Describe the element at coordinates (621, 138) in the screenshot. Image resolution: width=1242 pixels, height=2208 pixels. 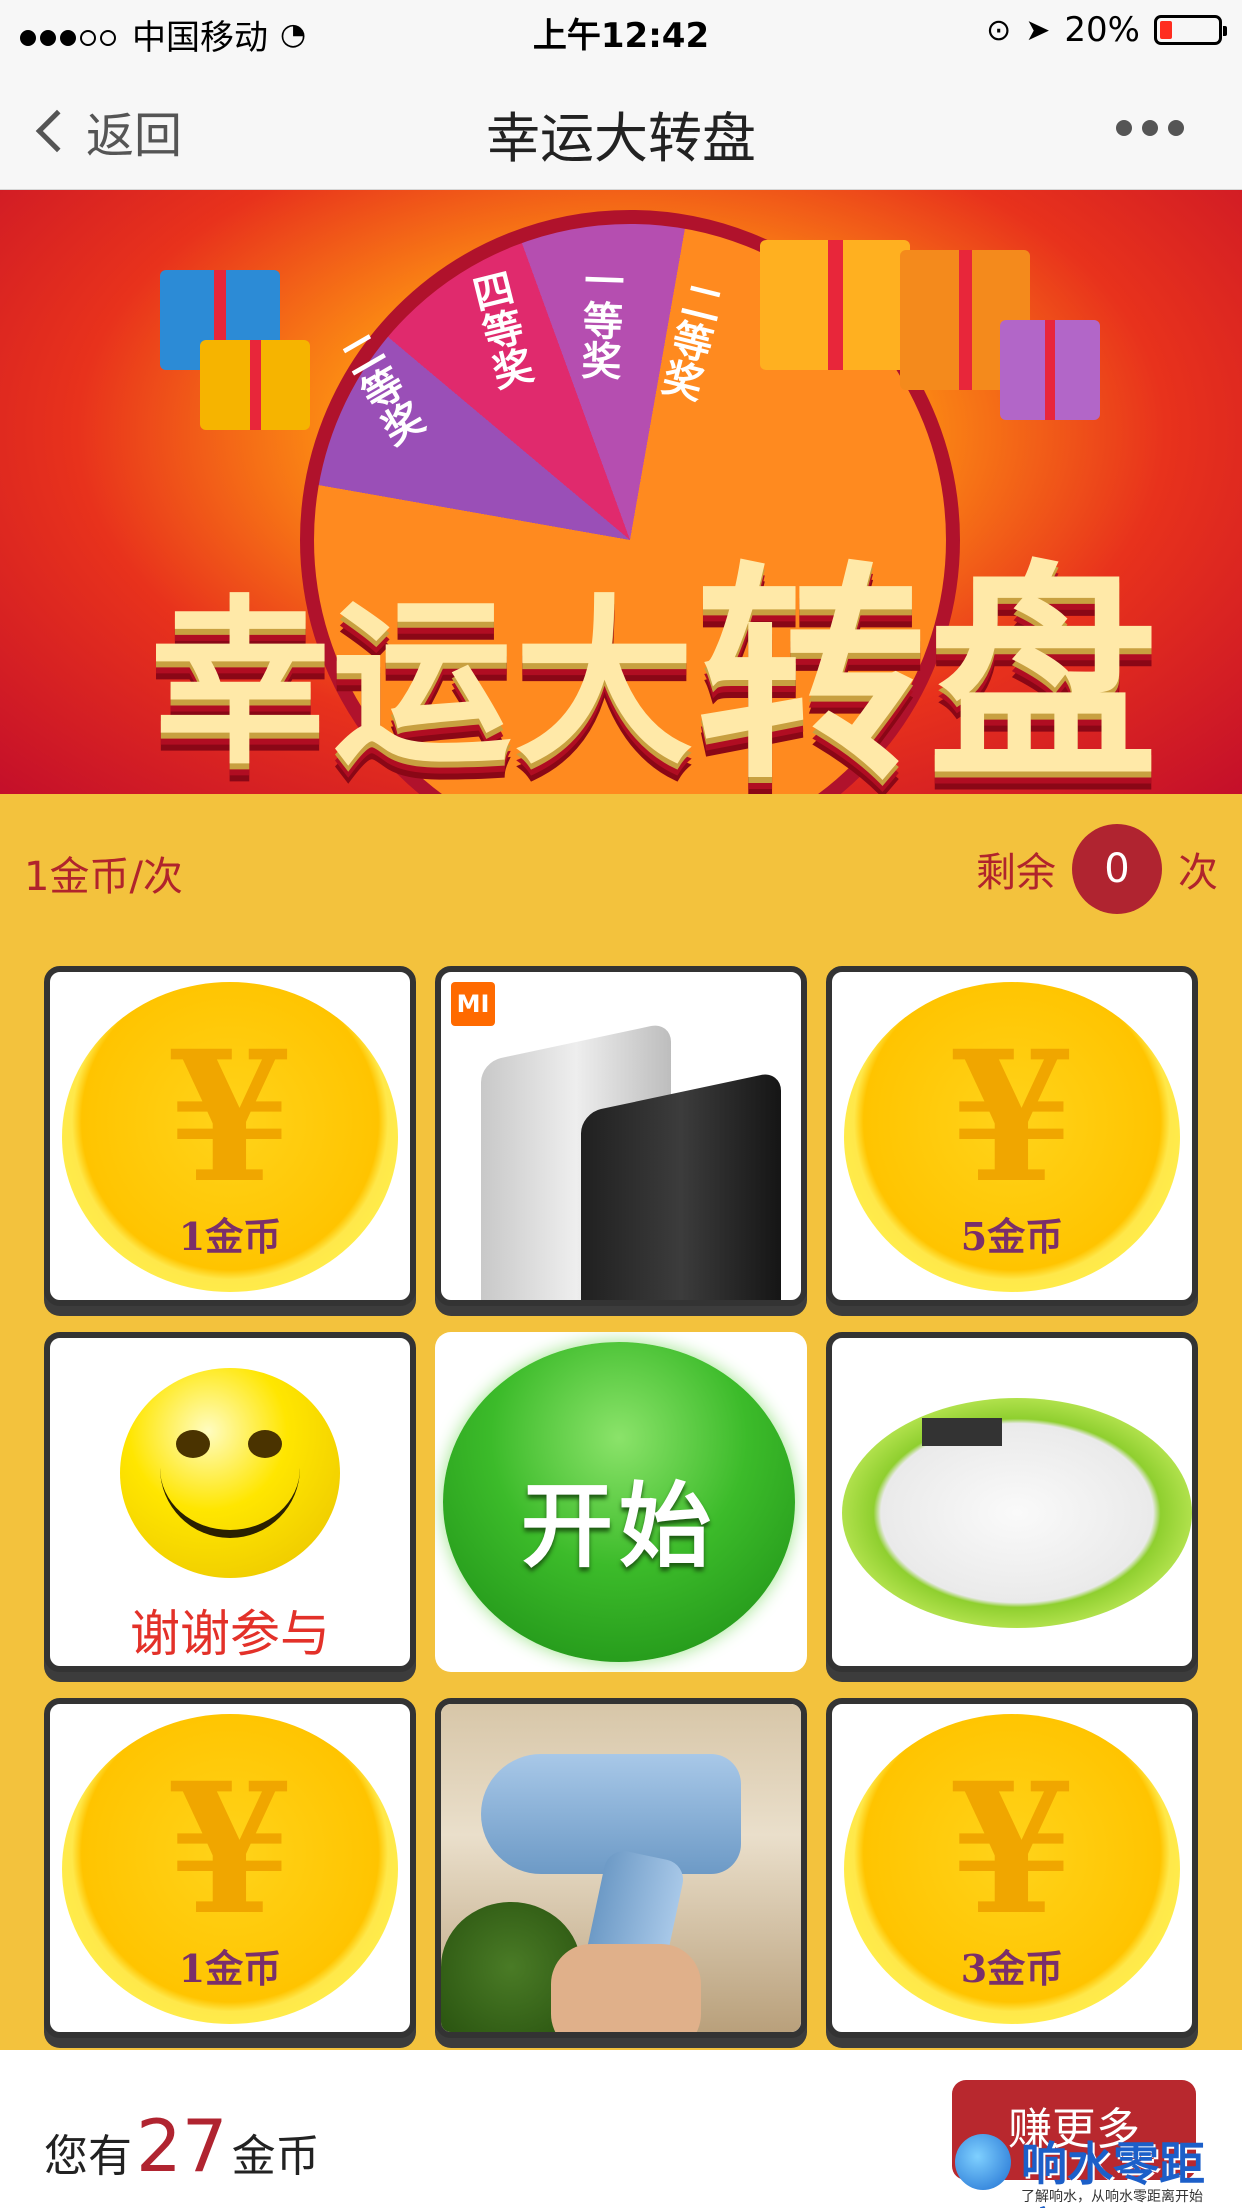
I see `page-title: 幸运大转盘` at that location.